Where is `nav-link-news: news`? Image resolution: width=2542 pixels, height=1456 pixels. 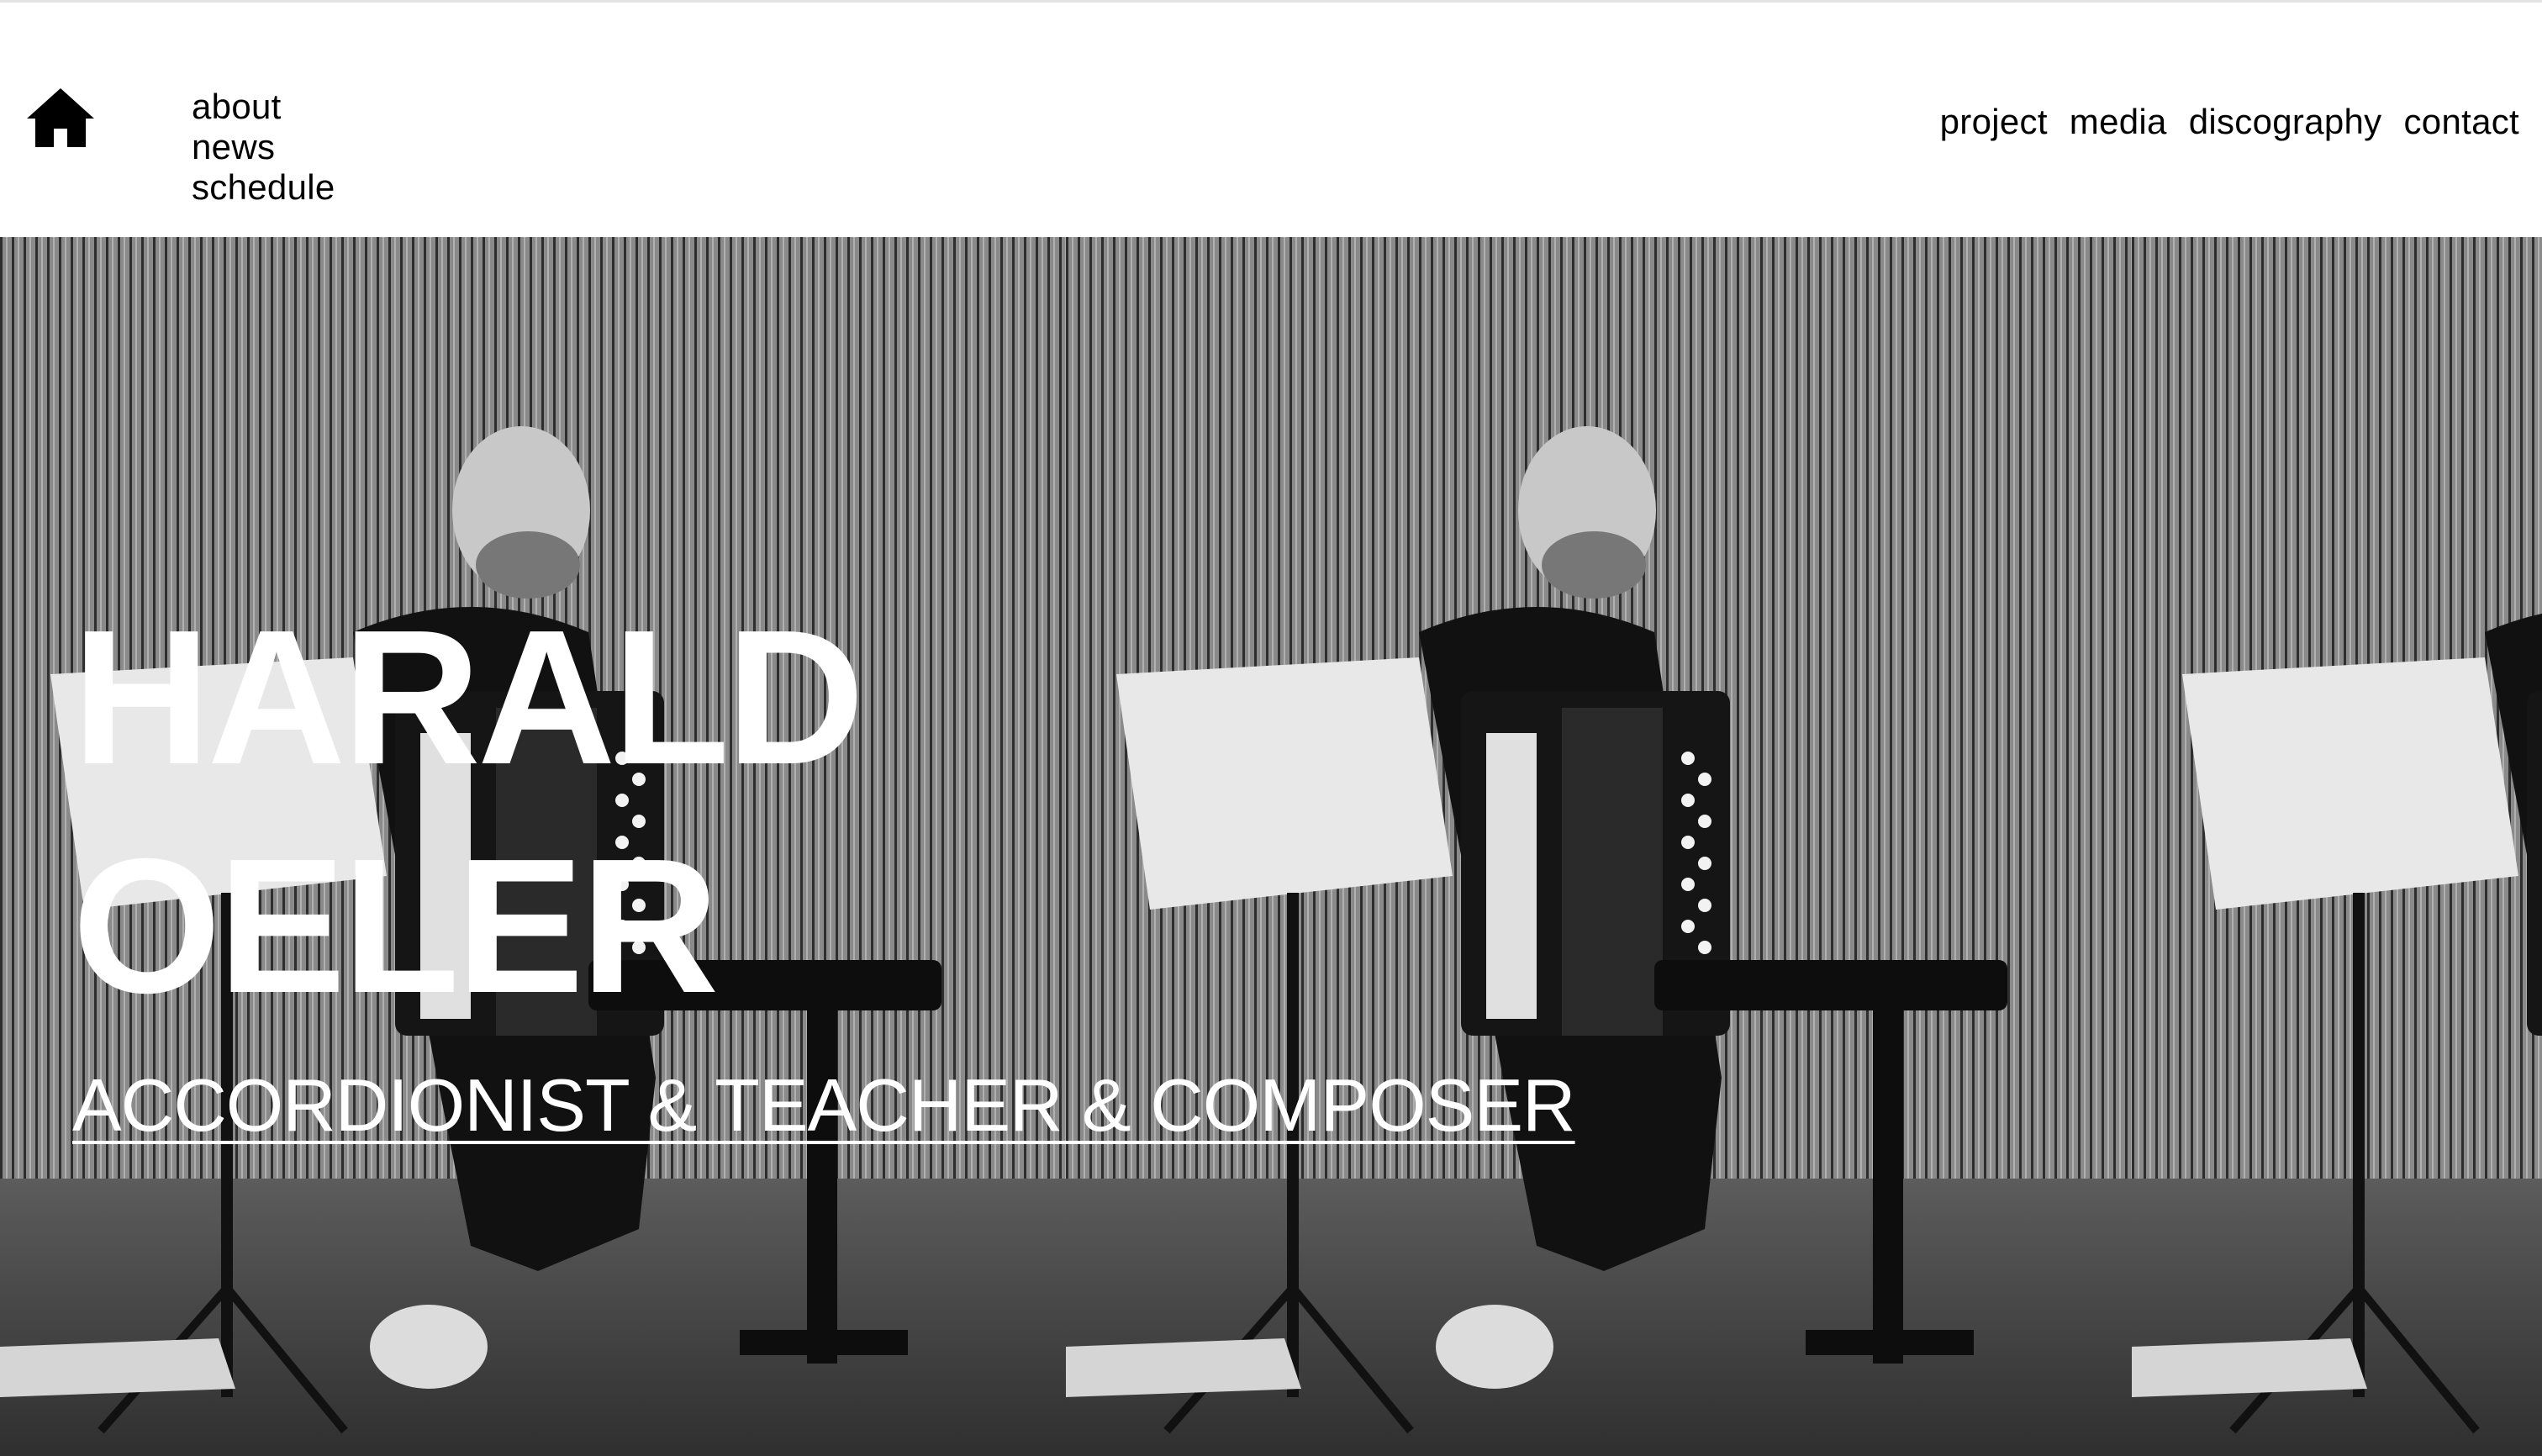 nav-link-news: news is located at coordinates (263, 147).